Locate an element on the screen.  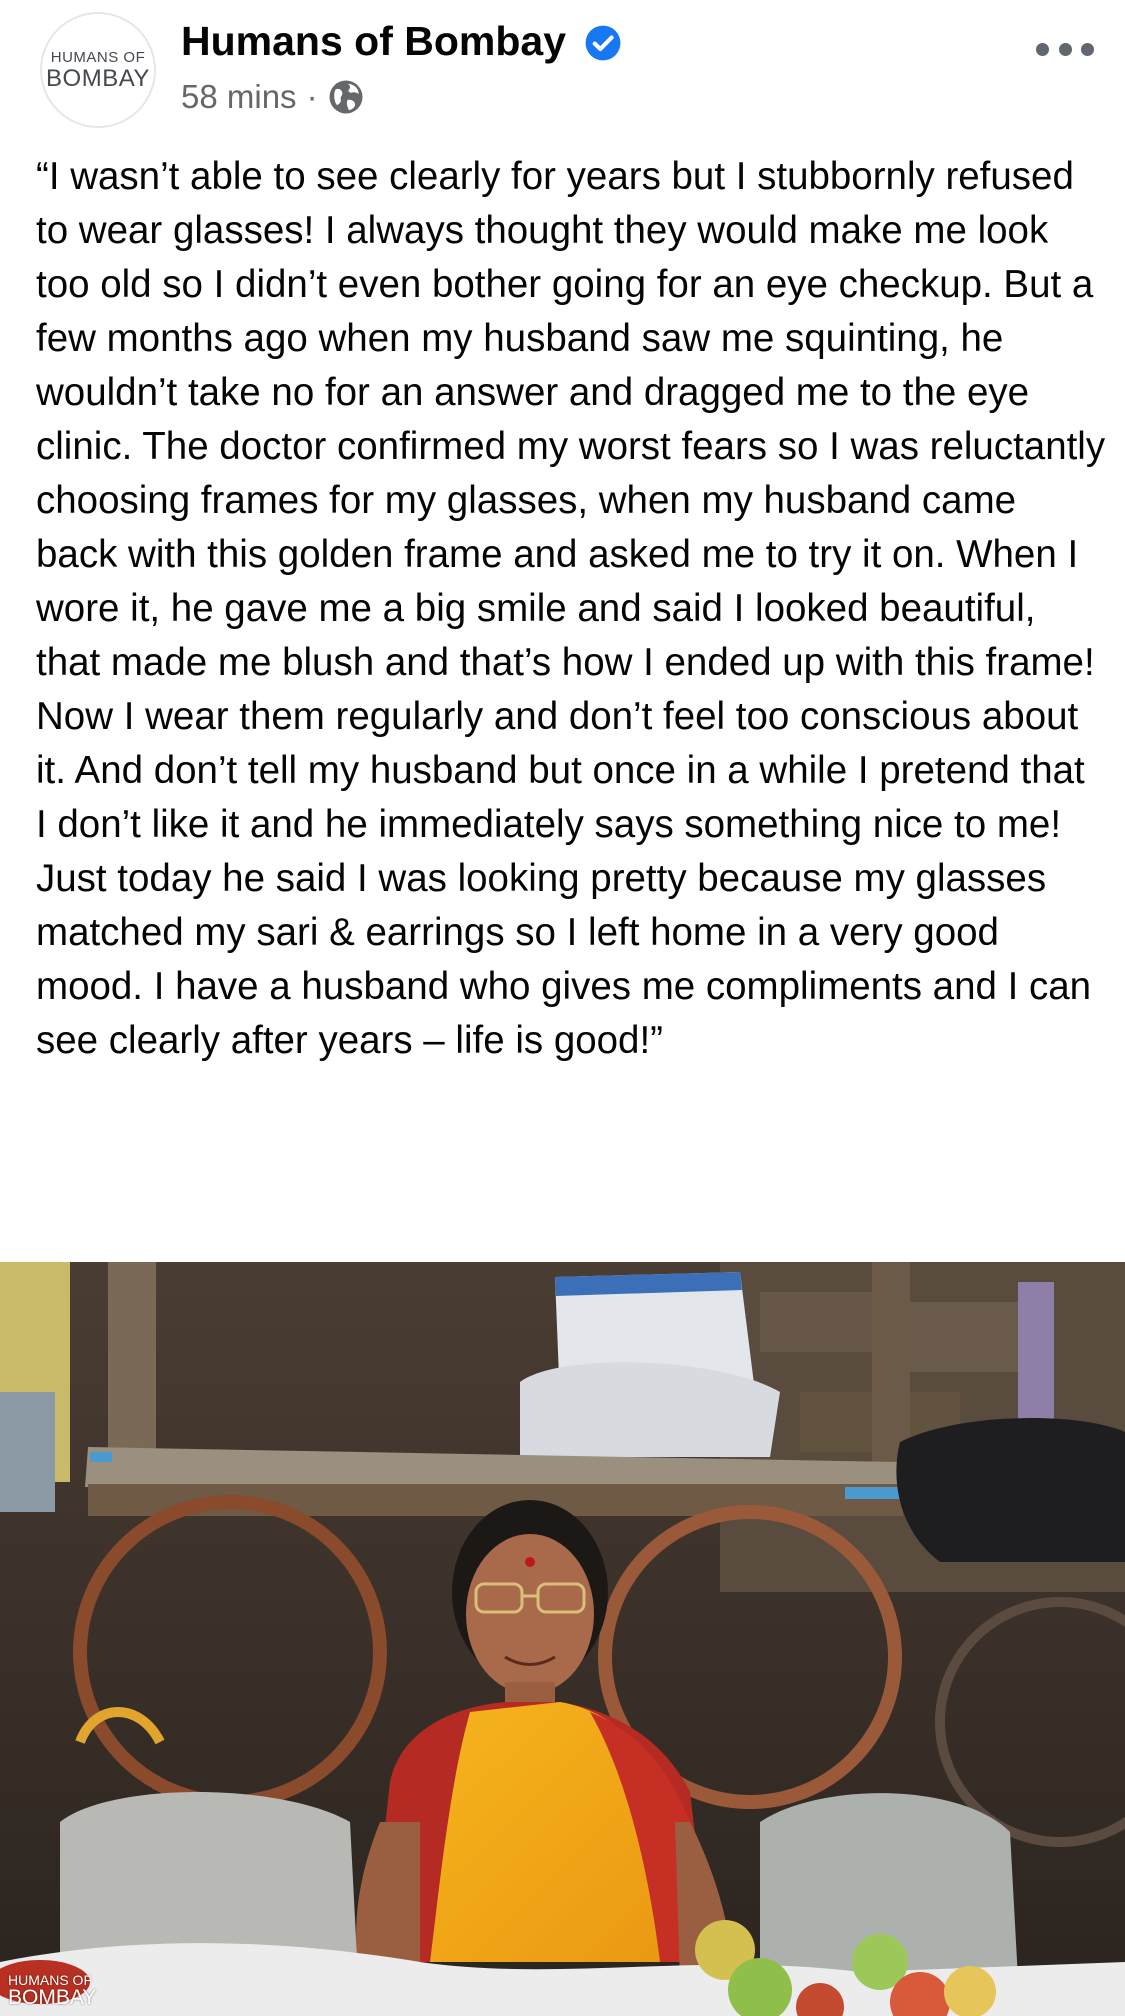
watermark-line1: HUMANS OF is located at coordinates (50, 1980).